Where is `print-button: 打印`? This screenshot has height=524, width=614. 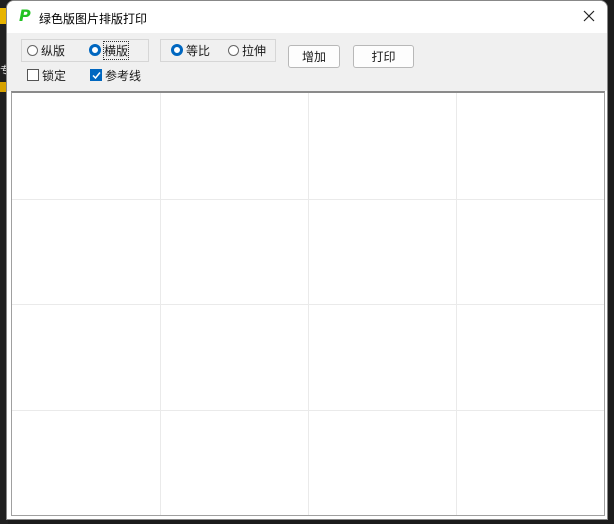
print-button: 打印 is located at coordinates (383, 56).